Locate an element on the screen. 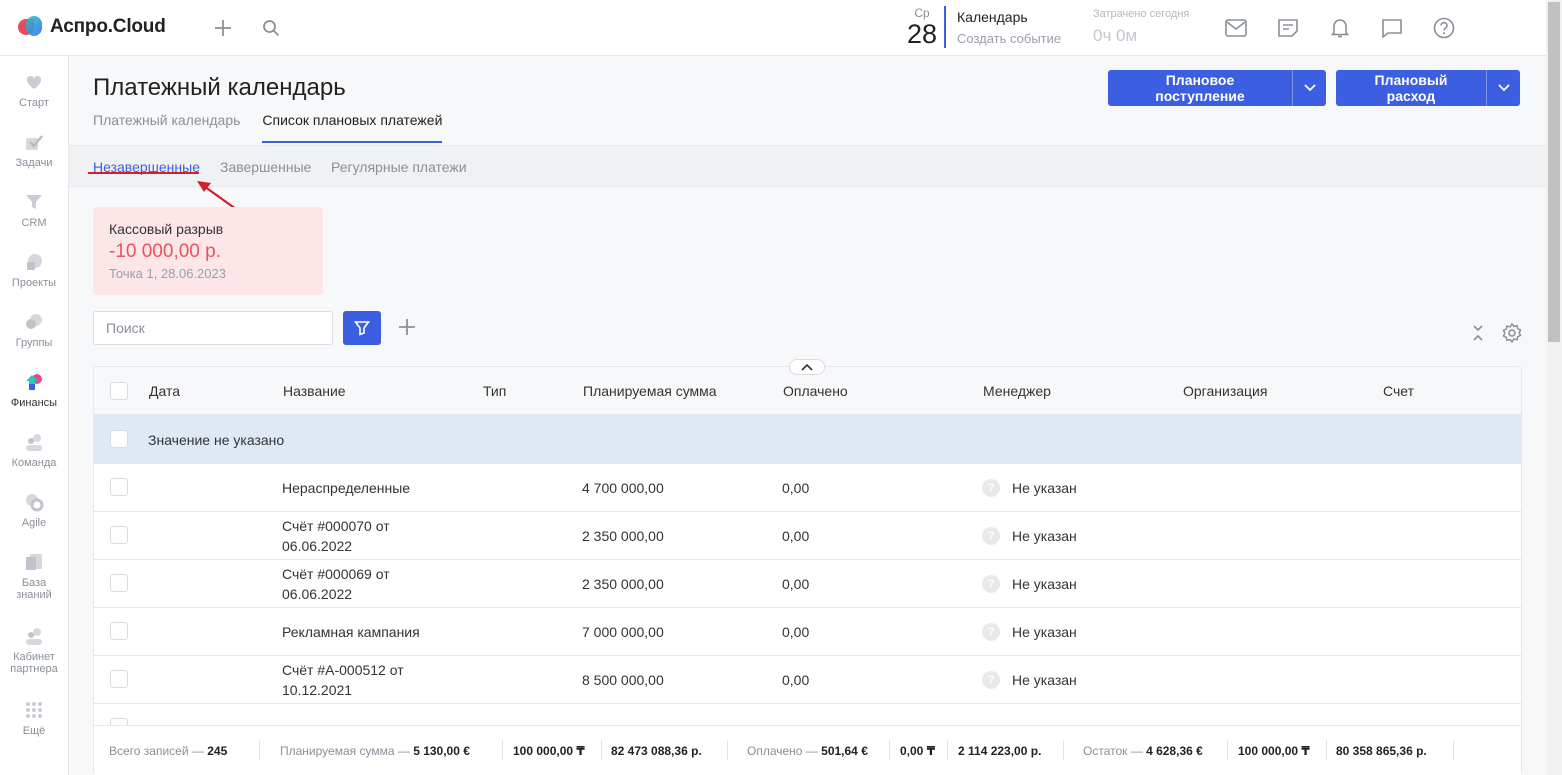 This screenshot has width=1562, height=775. planned-total-rub-value: 82 473 088,36 р. is located at coordinates (656, 751).